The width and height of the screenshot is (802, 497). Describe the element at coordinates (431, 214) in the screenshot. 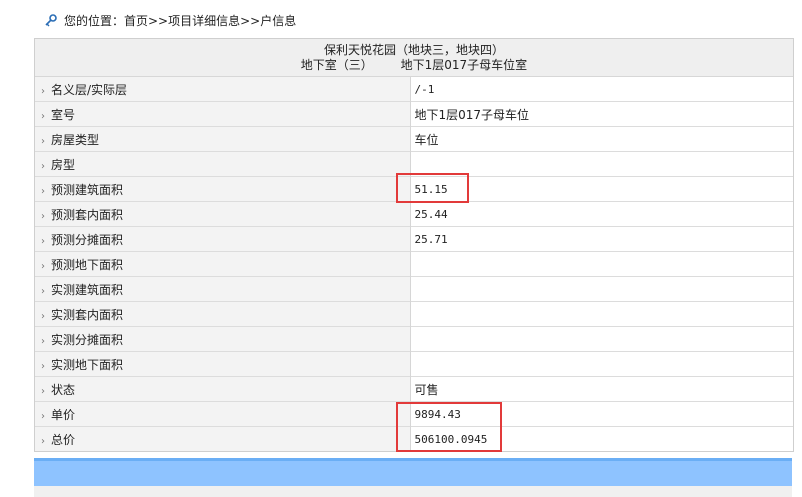

I see `row-value: 25.44` at that location.